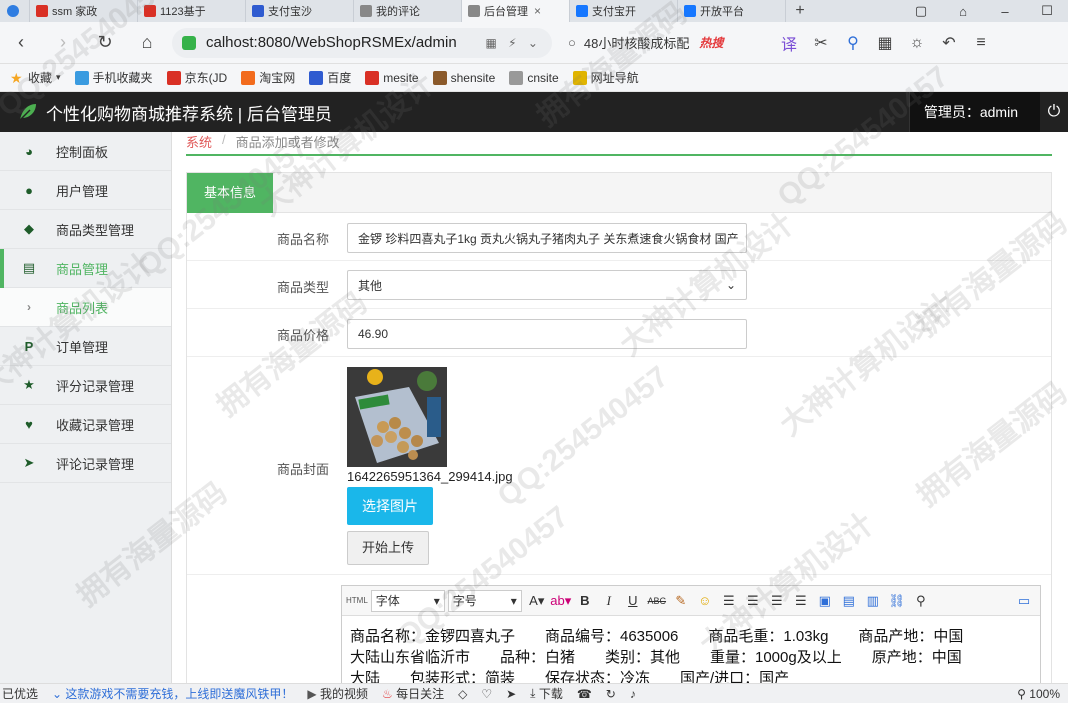 The width and height of the screenshot is (1068, 703). What do you see at coordinates (511, 694) in the screenshot?
I see `rocket-icon: ➤` at bounding box center [511, 694].